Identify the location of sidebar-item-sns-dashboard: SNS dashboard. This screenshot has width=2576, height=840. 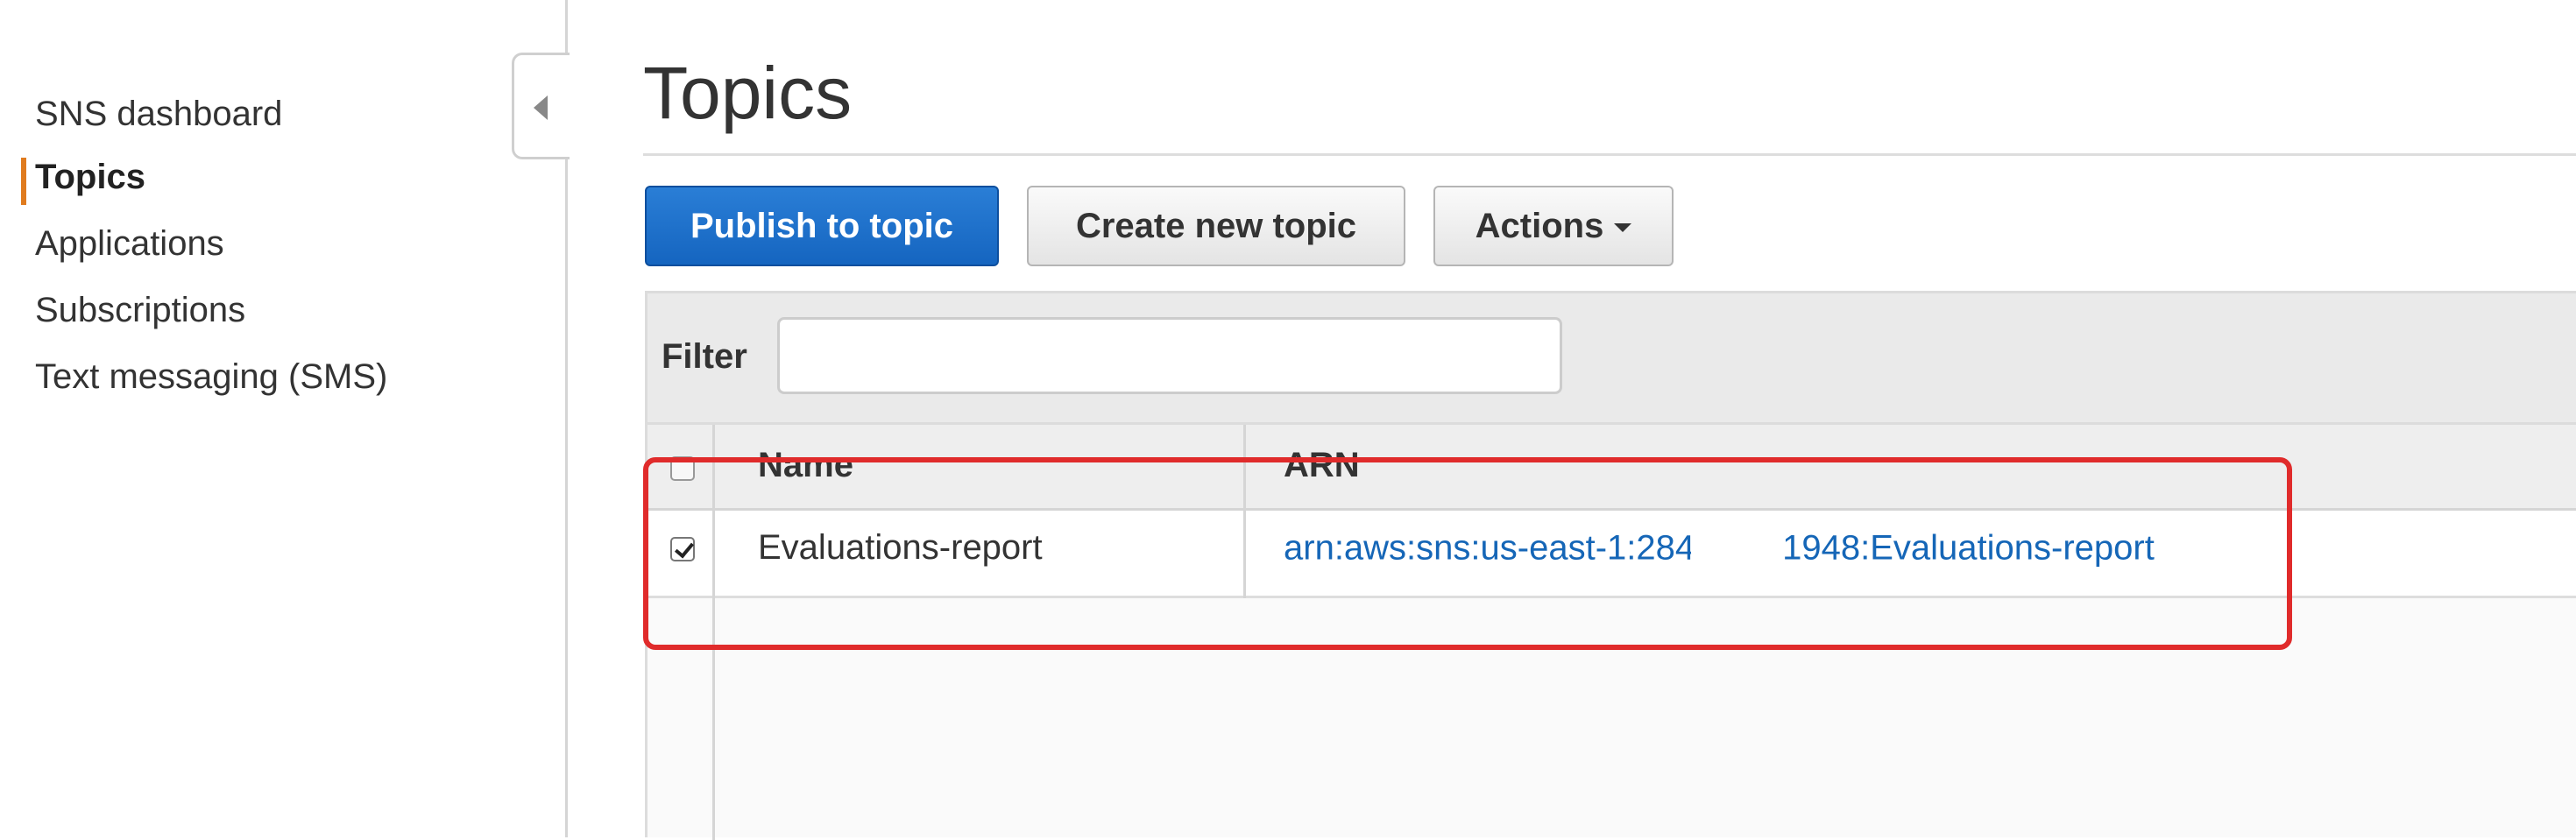
(158, 114).